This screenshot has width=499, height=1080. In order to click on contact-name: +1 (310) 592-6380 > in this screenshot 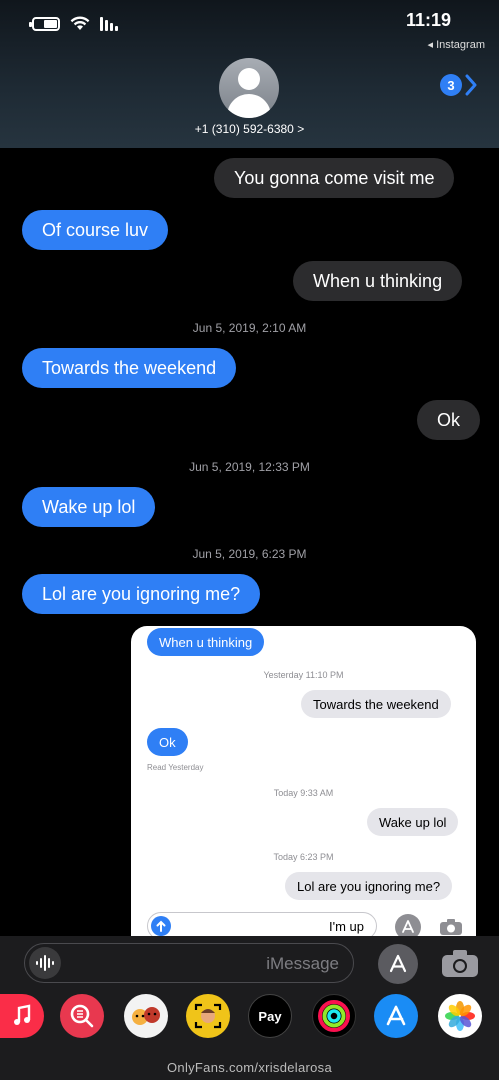, I will do `click(249, 129)`.